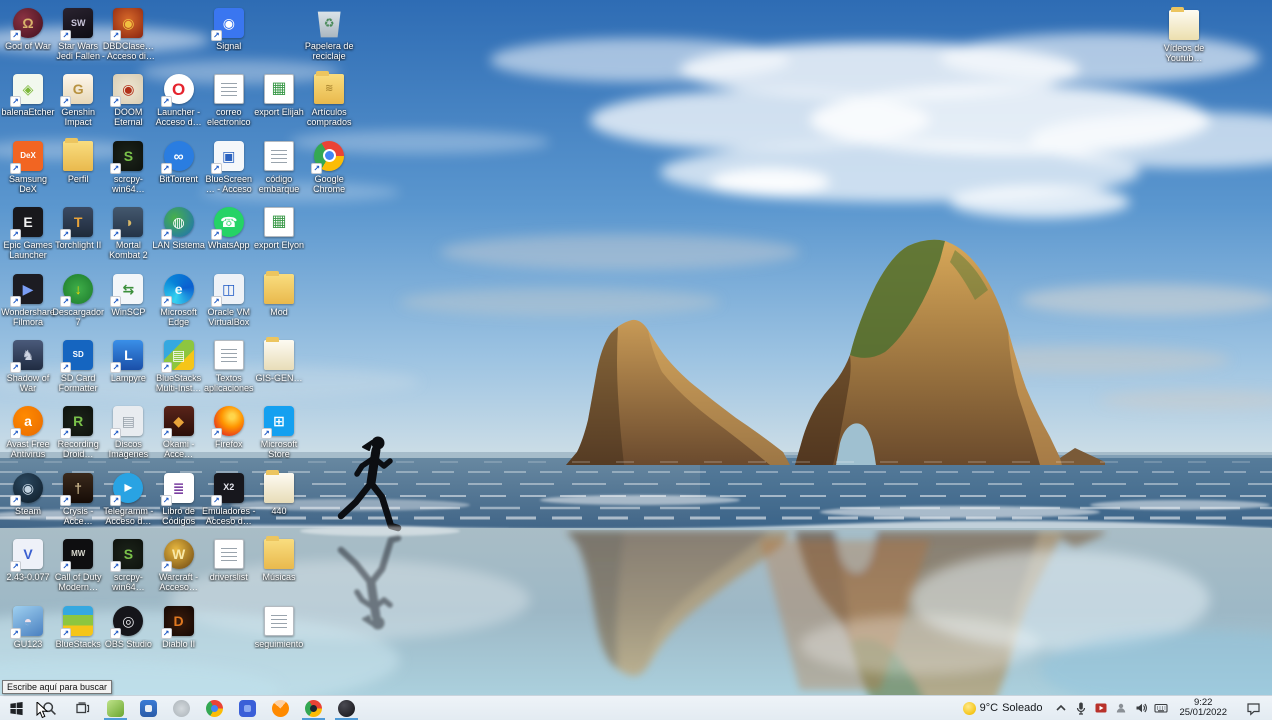 The image size is (1272, 720). Describe the element at coordinates (247, 708) in the screenshot. I see `remote-app-taskbar-button` at that location.